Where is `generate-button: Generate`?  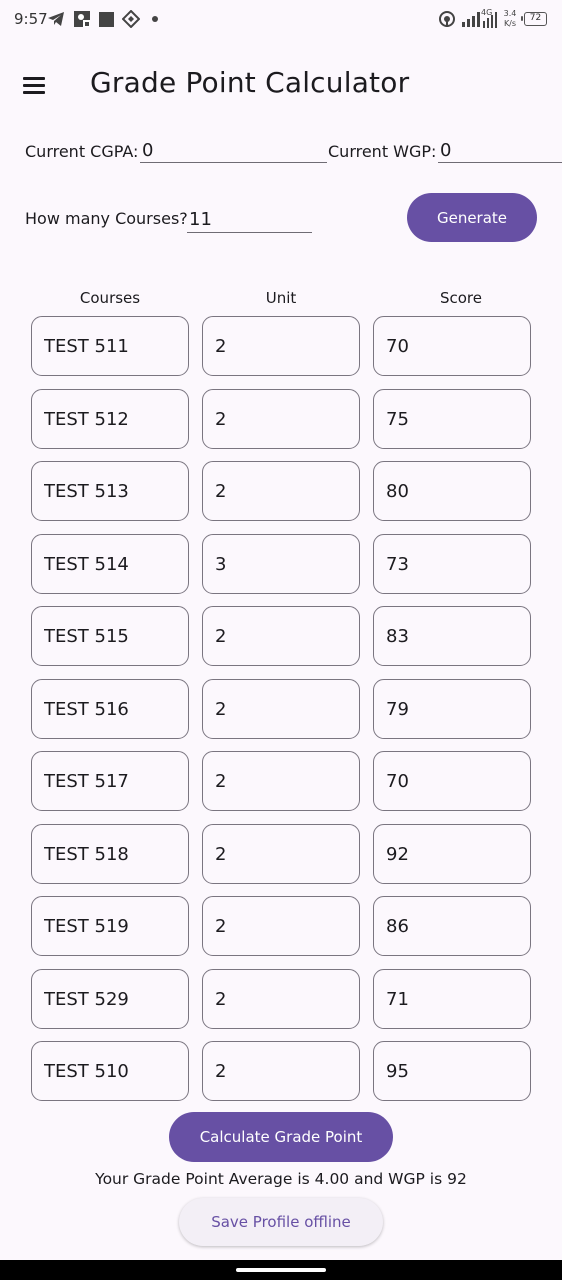
generate-button: Generate is located at coordinates (472, 217).